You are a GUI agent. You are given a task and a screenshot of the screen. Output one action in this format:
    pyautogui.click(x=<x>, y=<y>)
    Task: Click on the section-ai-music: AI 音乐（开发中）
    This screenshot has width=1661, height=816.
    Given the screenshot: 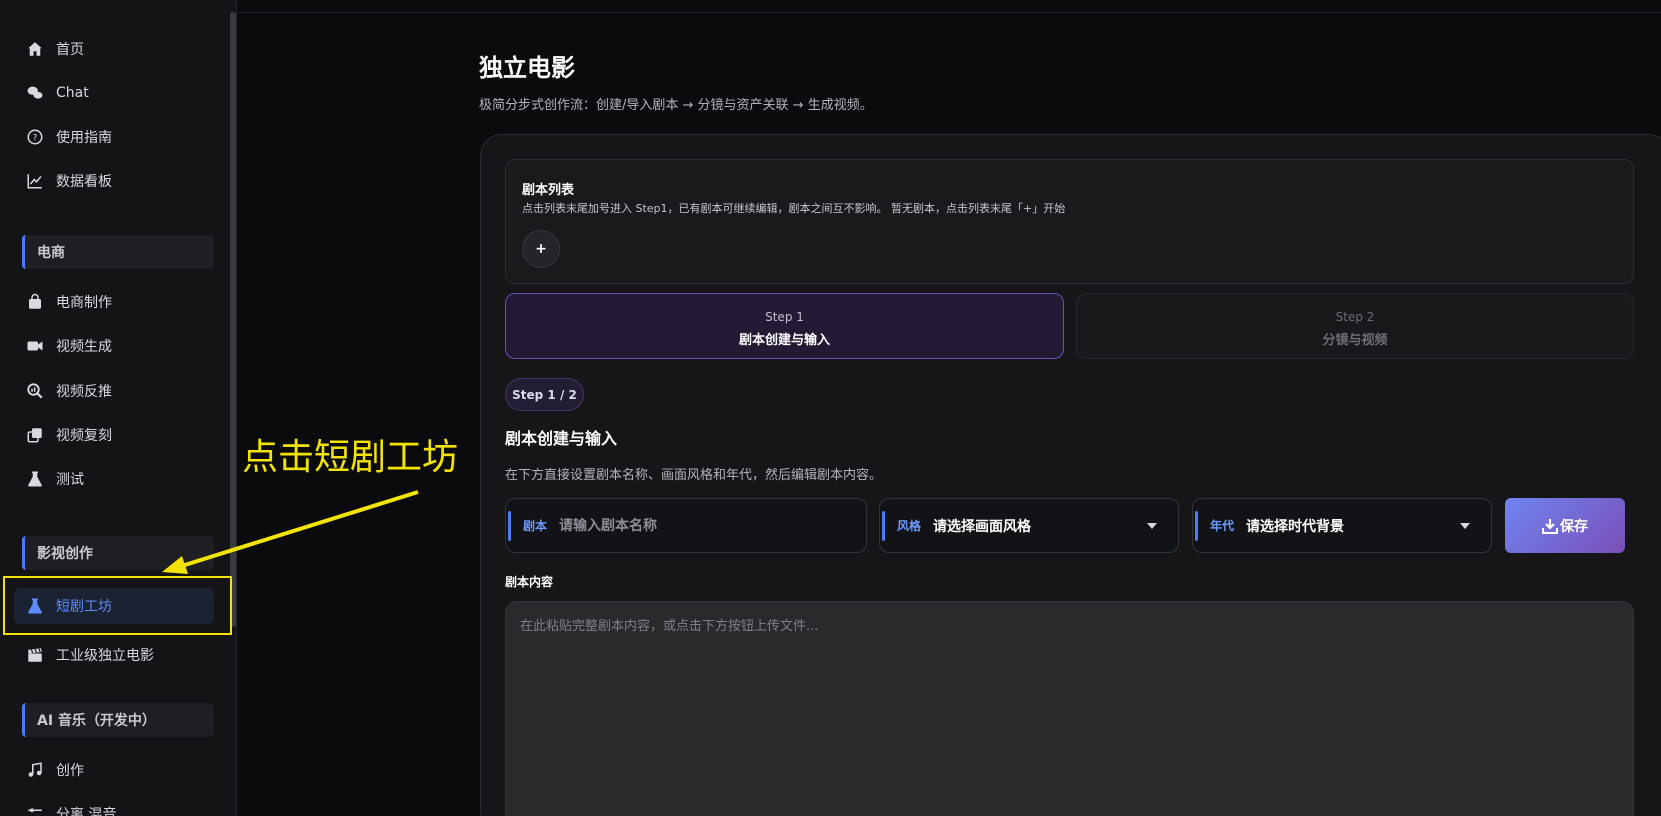 What is the action you would take?
    pyautogui.click(x=118, y=720)
    